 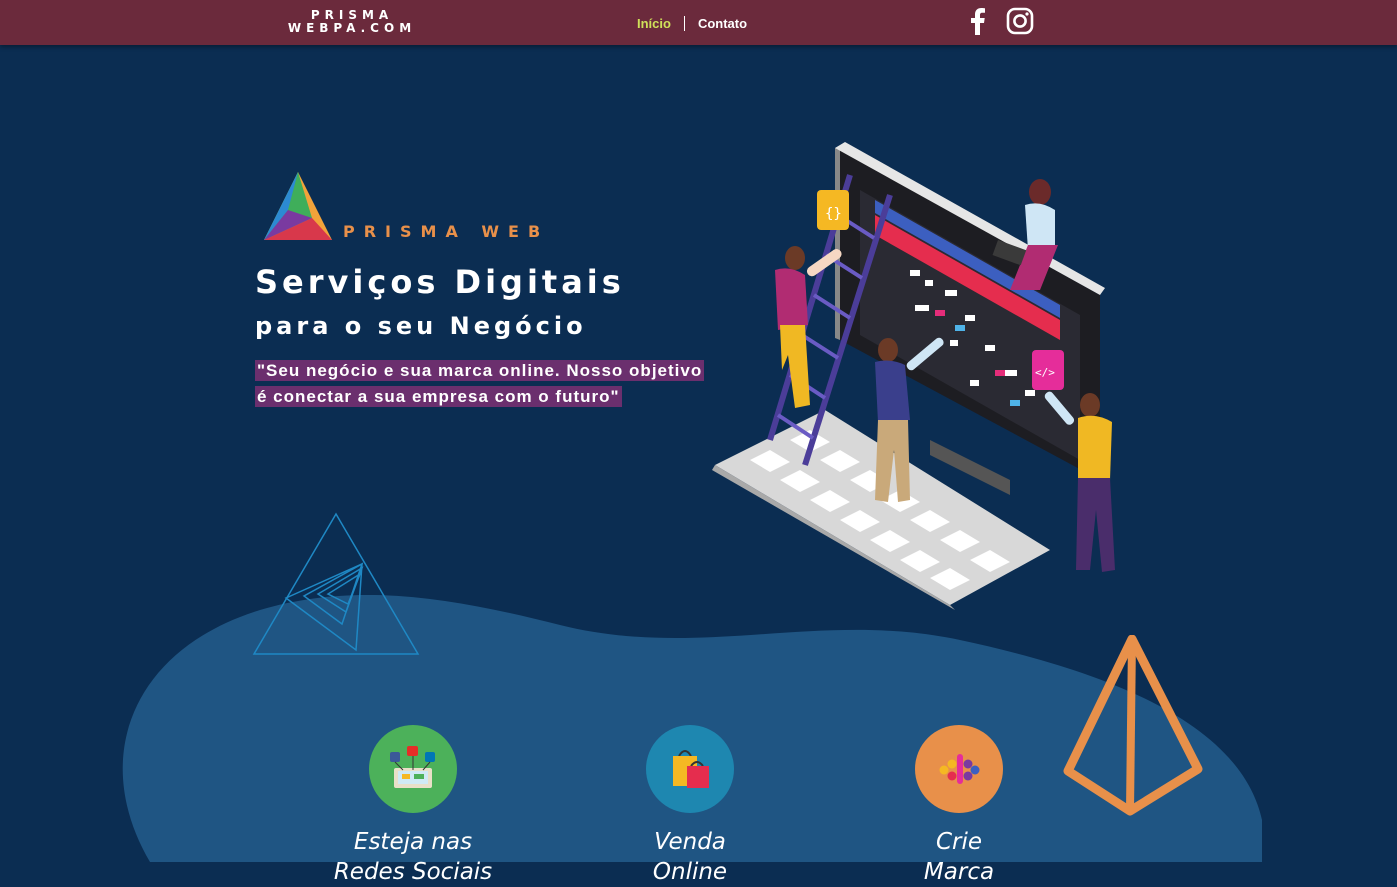 What do you see at coordinates (959, 842) in the screenshot?
I see `service-brand-line-1: Crie` at bounding box center [959, 842].